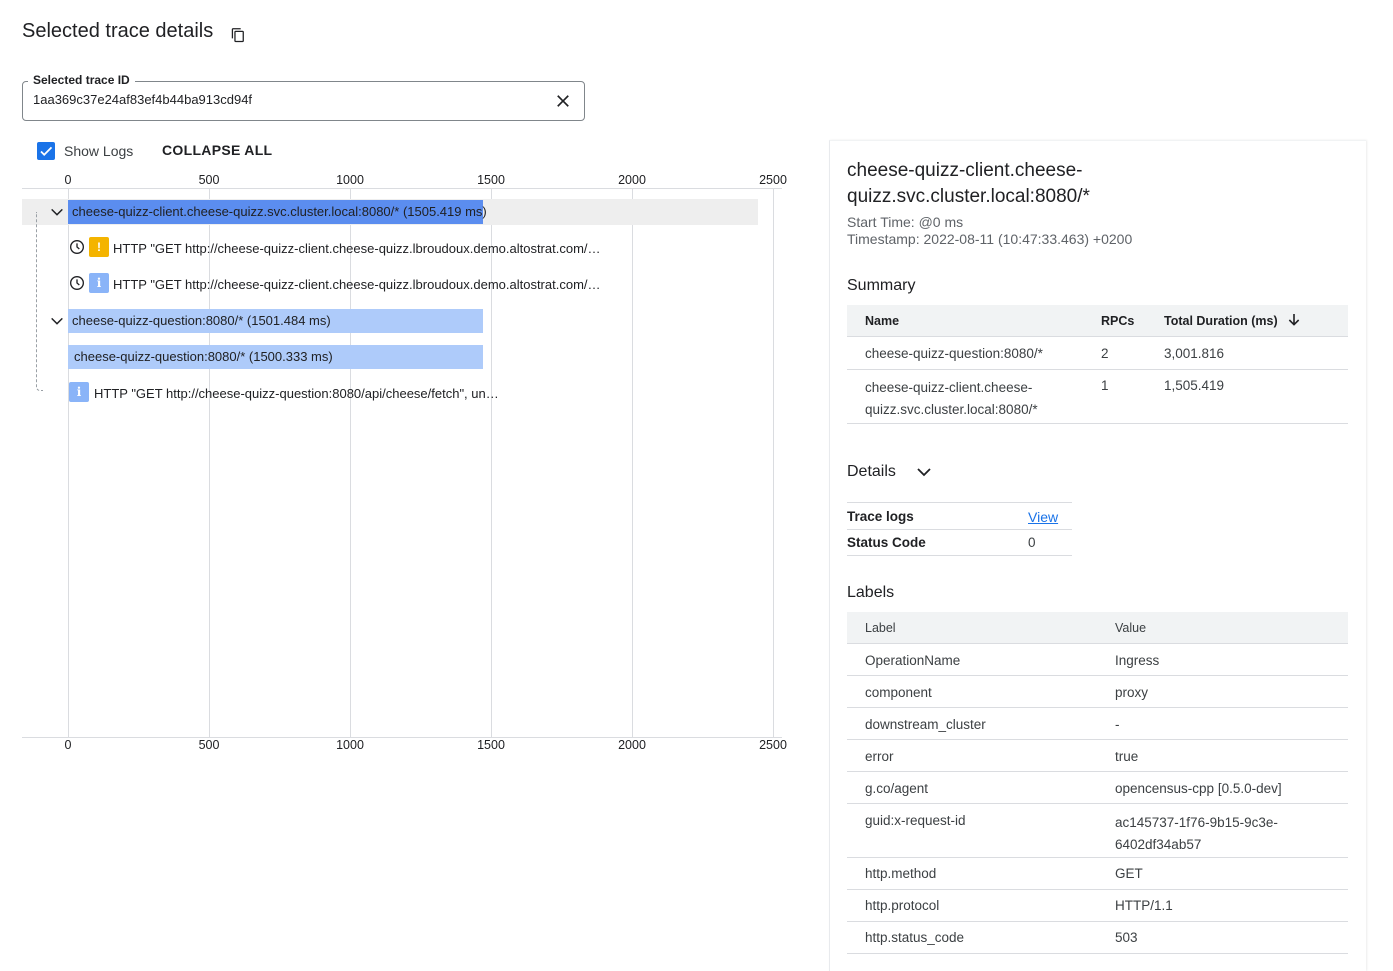  What do you see at coordinates (491, 180) in the screenshot?
I see `axis-tick-top: 1500` at bounding box center [491, 180].